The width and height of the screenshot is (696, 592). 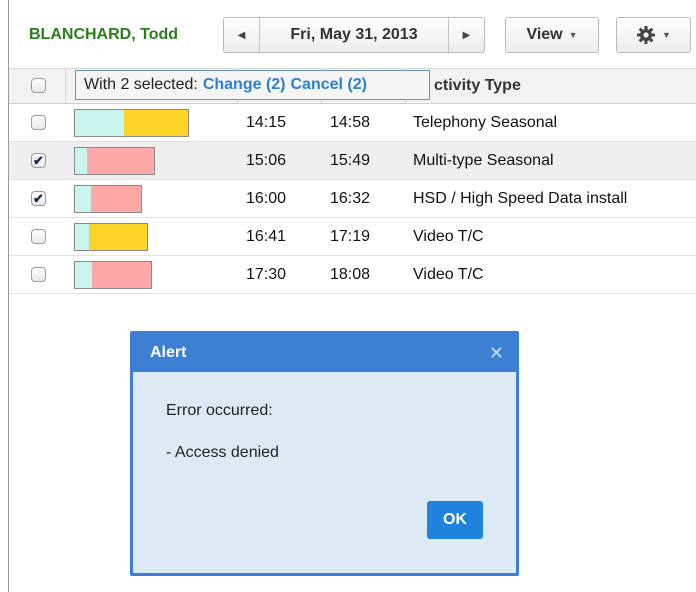 What do you see at coordinates (266, 122) in the screenshot?
I see `start-time: 14:15` at bounding box center [266, 122].